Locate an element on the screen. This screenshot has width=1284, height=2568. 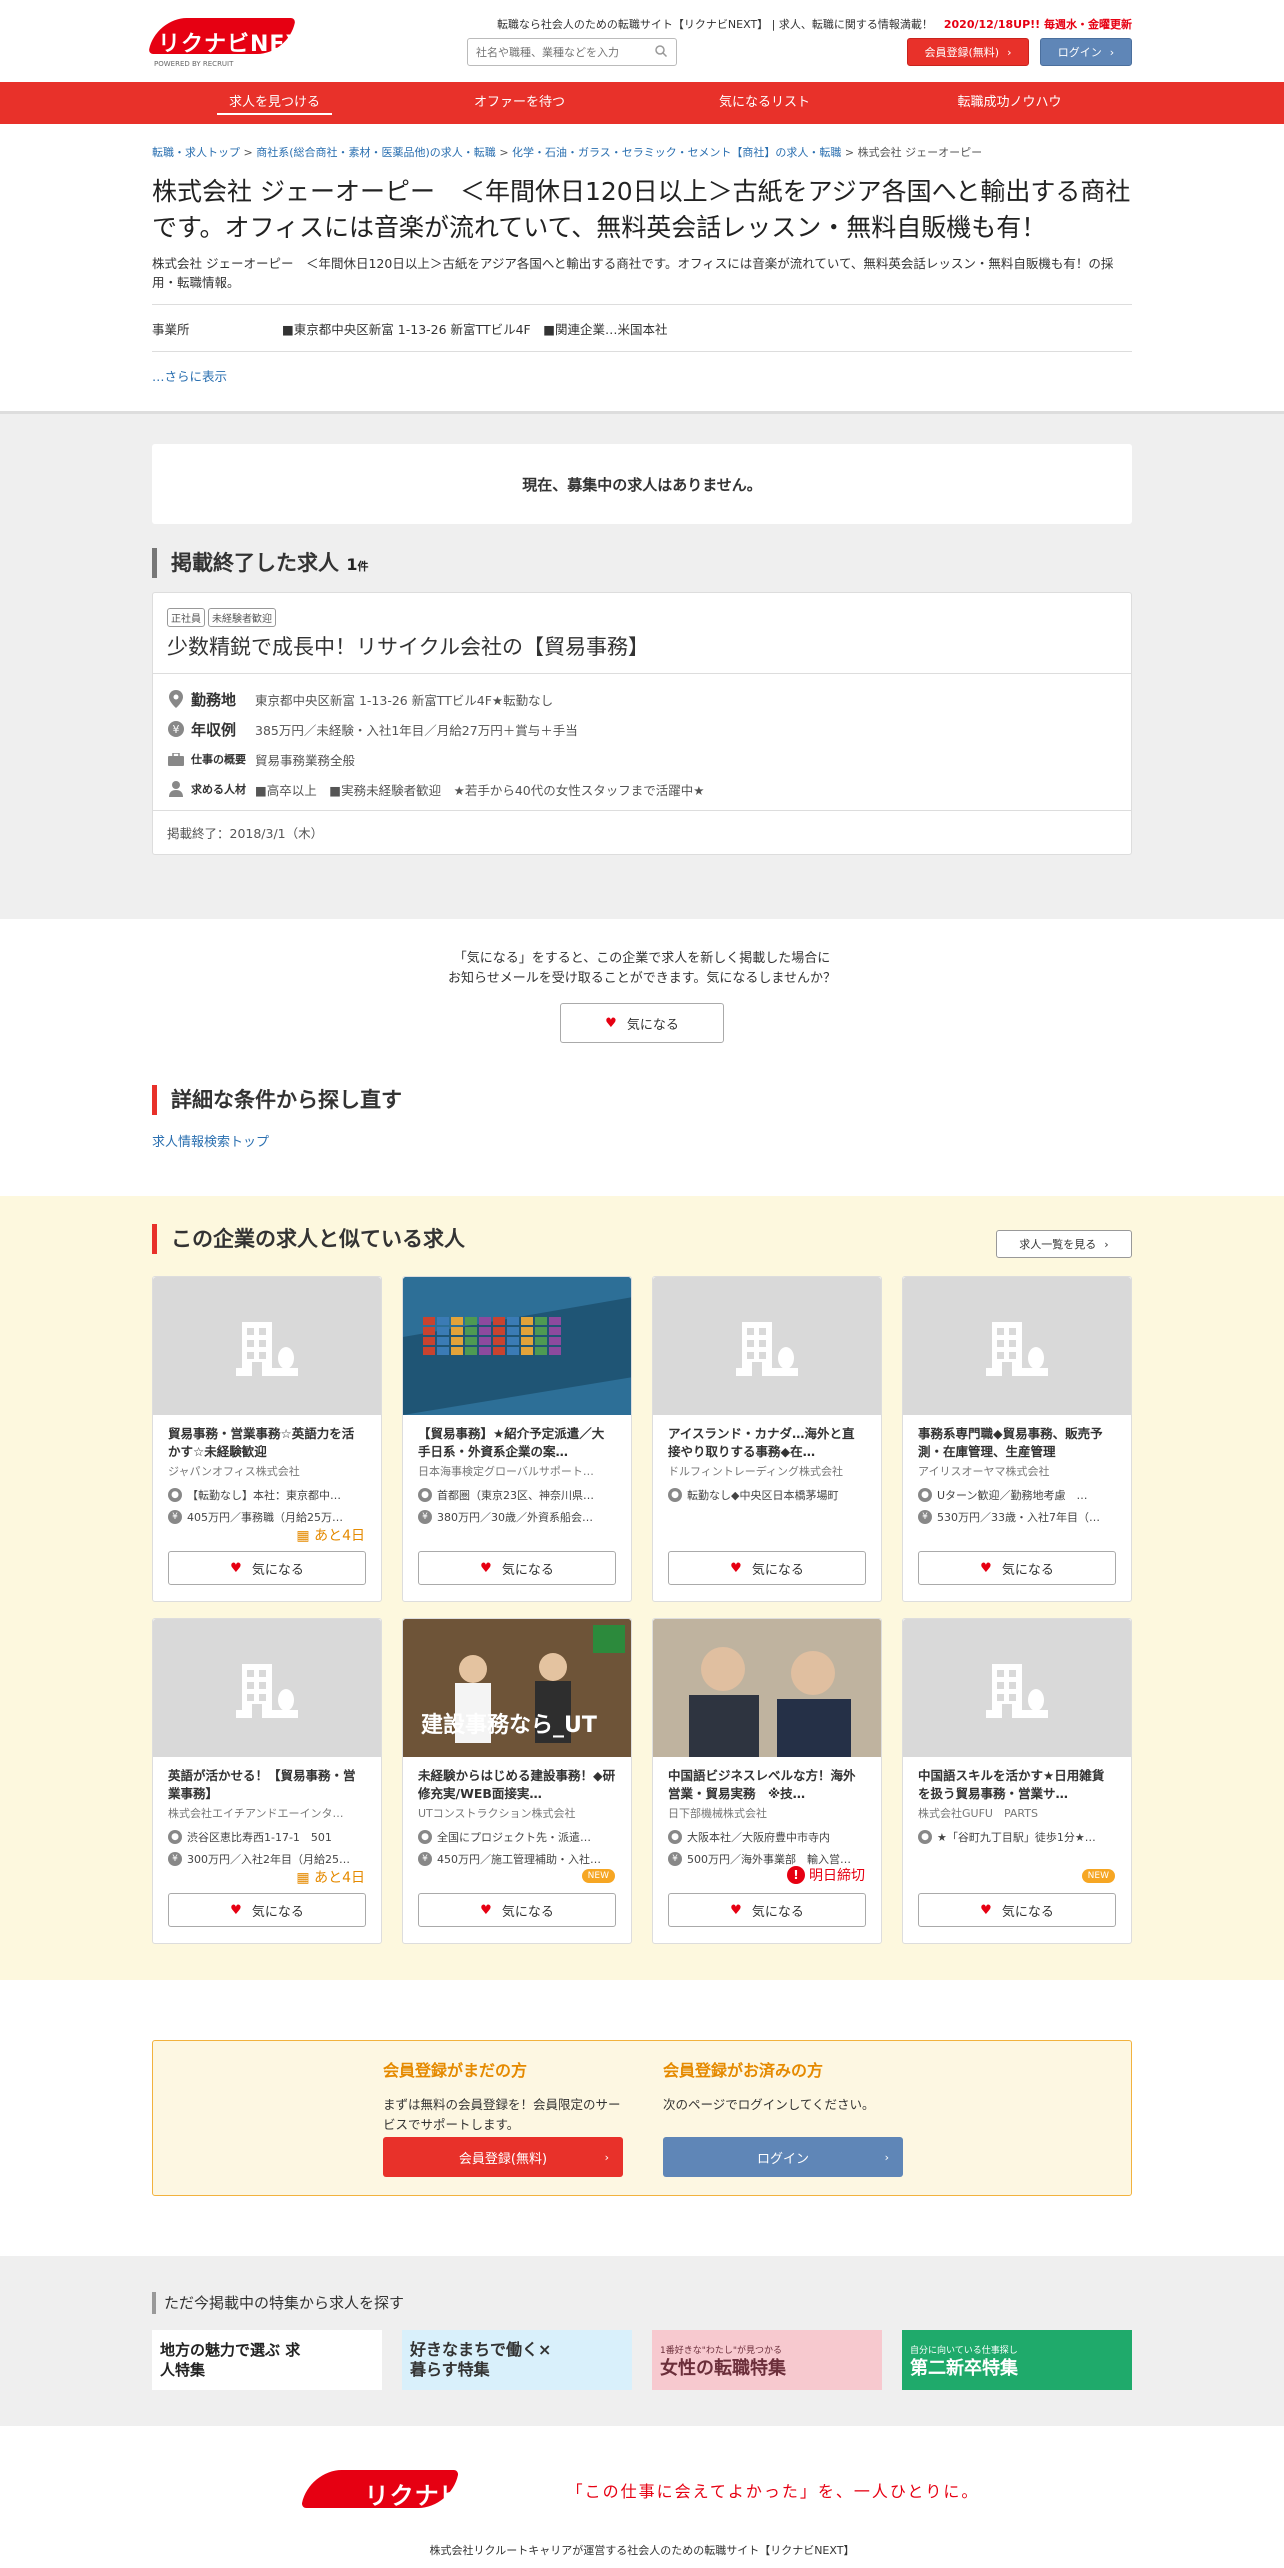
show-more-link: …さらに表示 is located at coordinates (642, 375).